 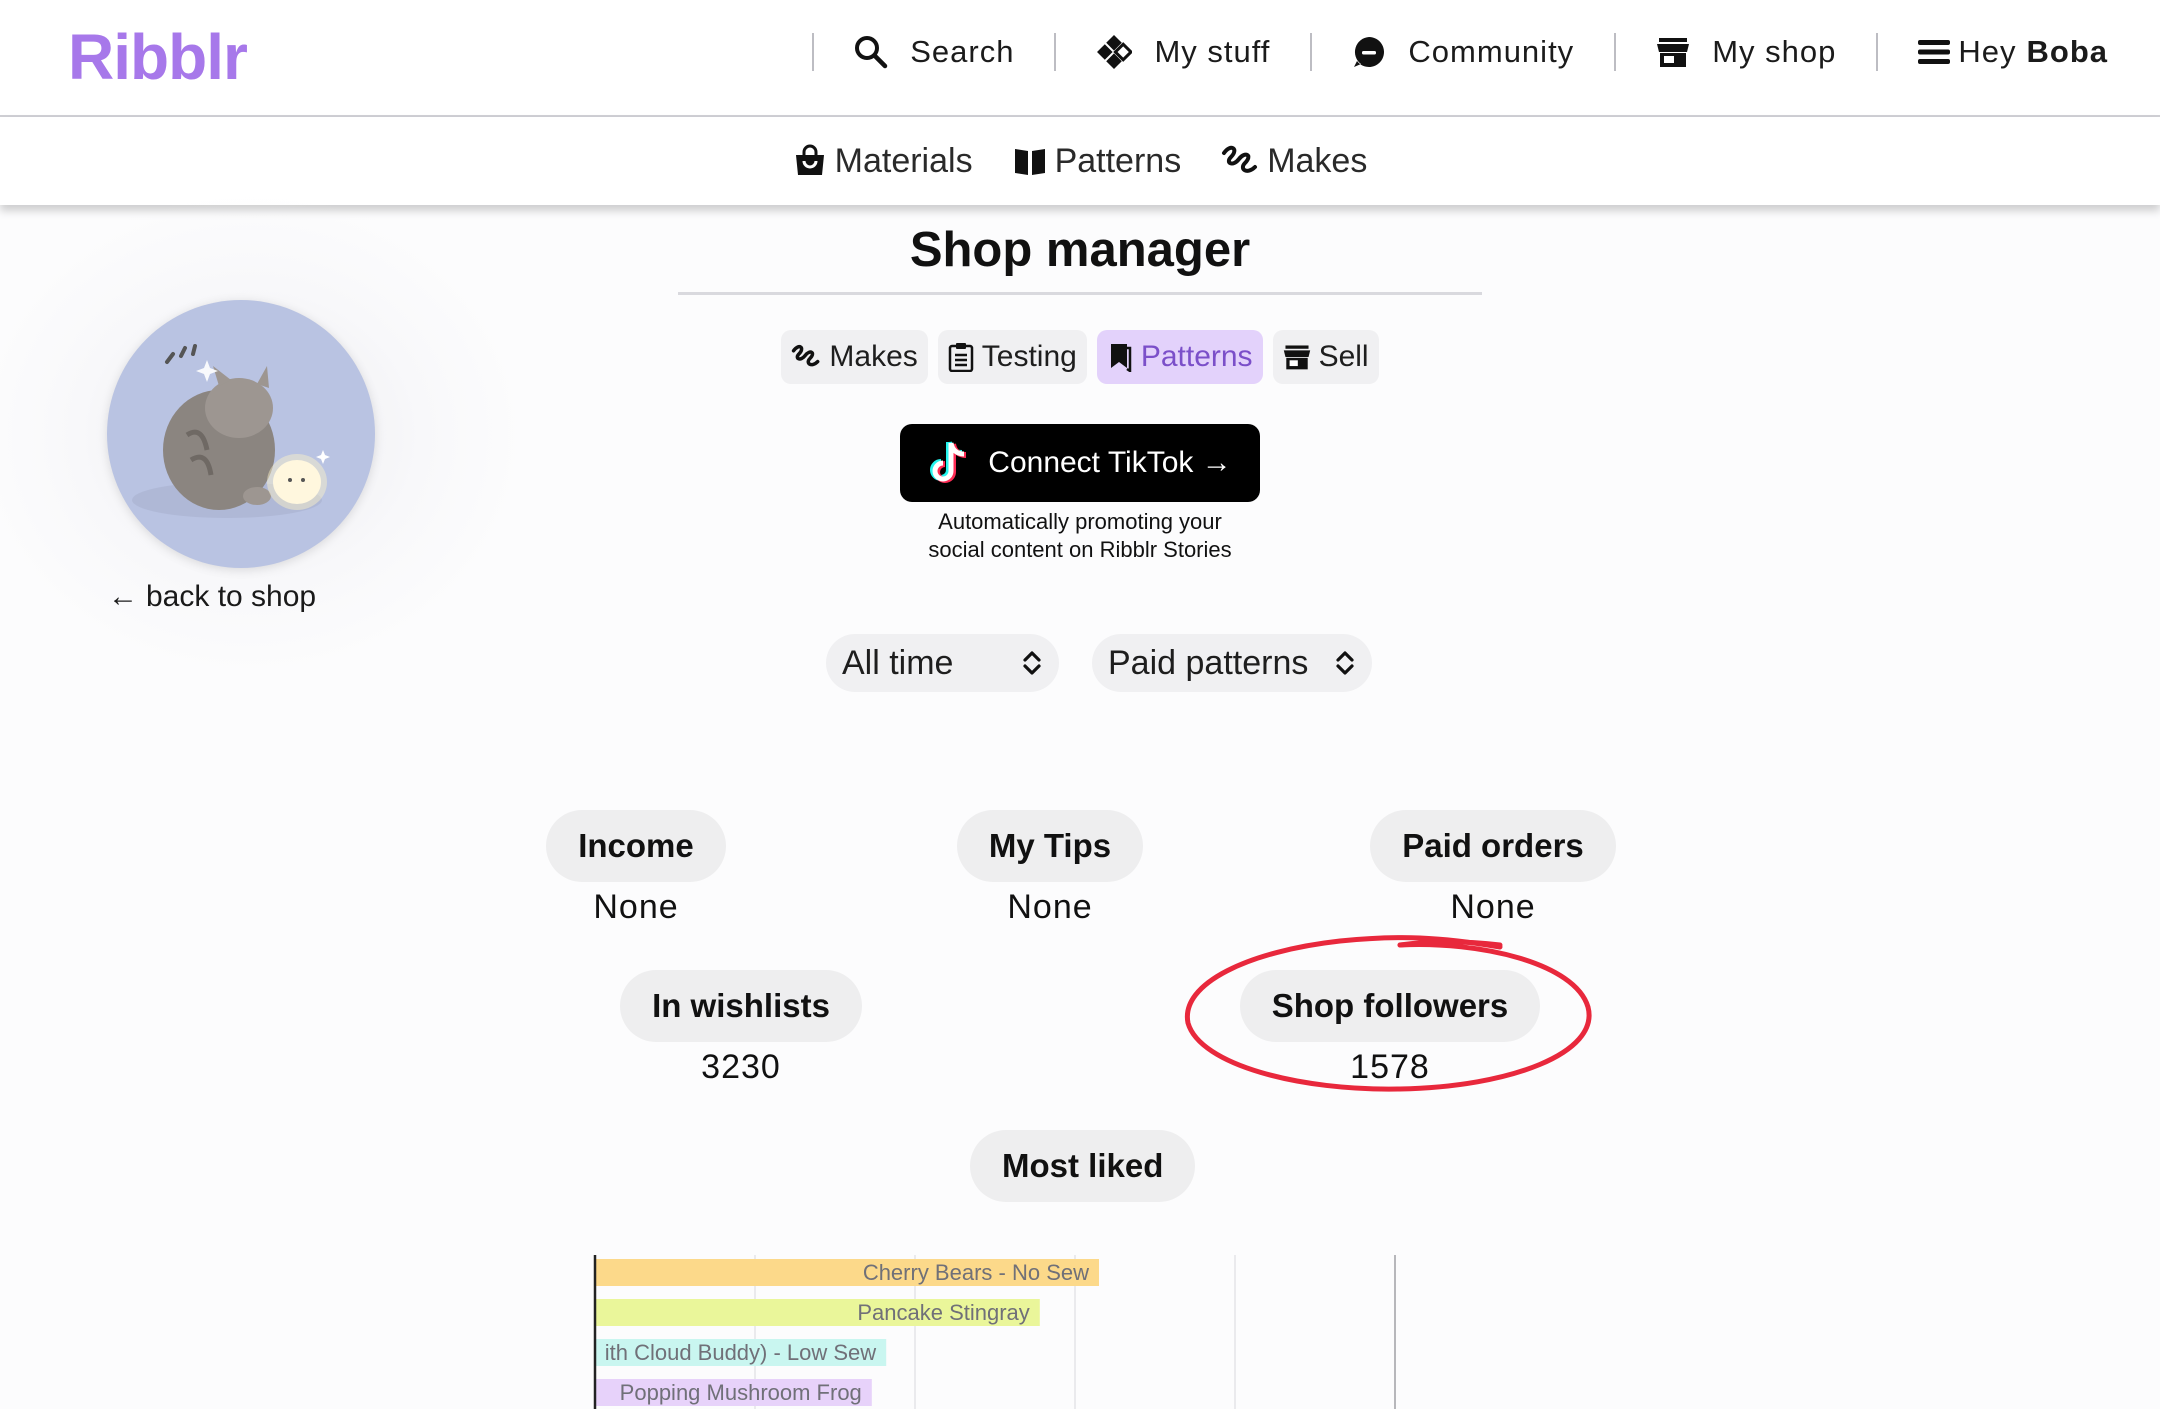 I want to click on nav-search: Search, so click(x=934, y=52).